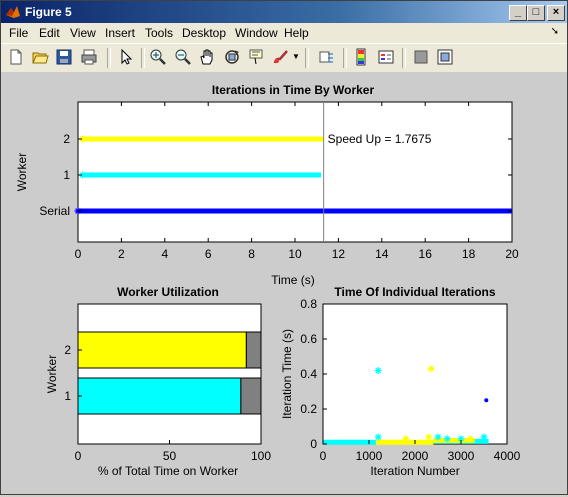  Describe the element at coordinates (369, 456) in the screenshot. I see `x-tick-label: 1000` at that location.